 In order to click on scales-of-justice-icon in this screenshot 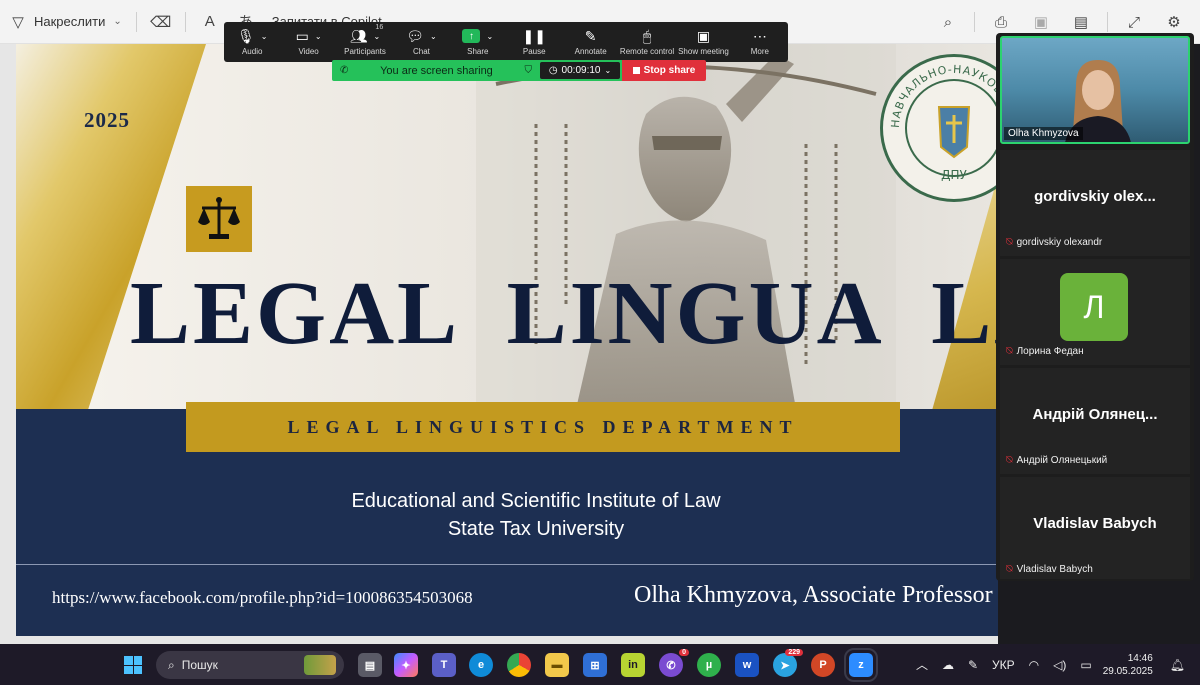, I will do `click(219, 219)`.